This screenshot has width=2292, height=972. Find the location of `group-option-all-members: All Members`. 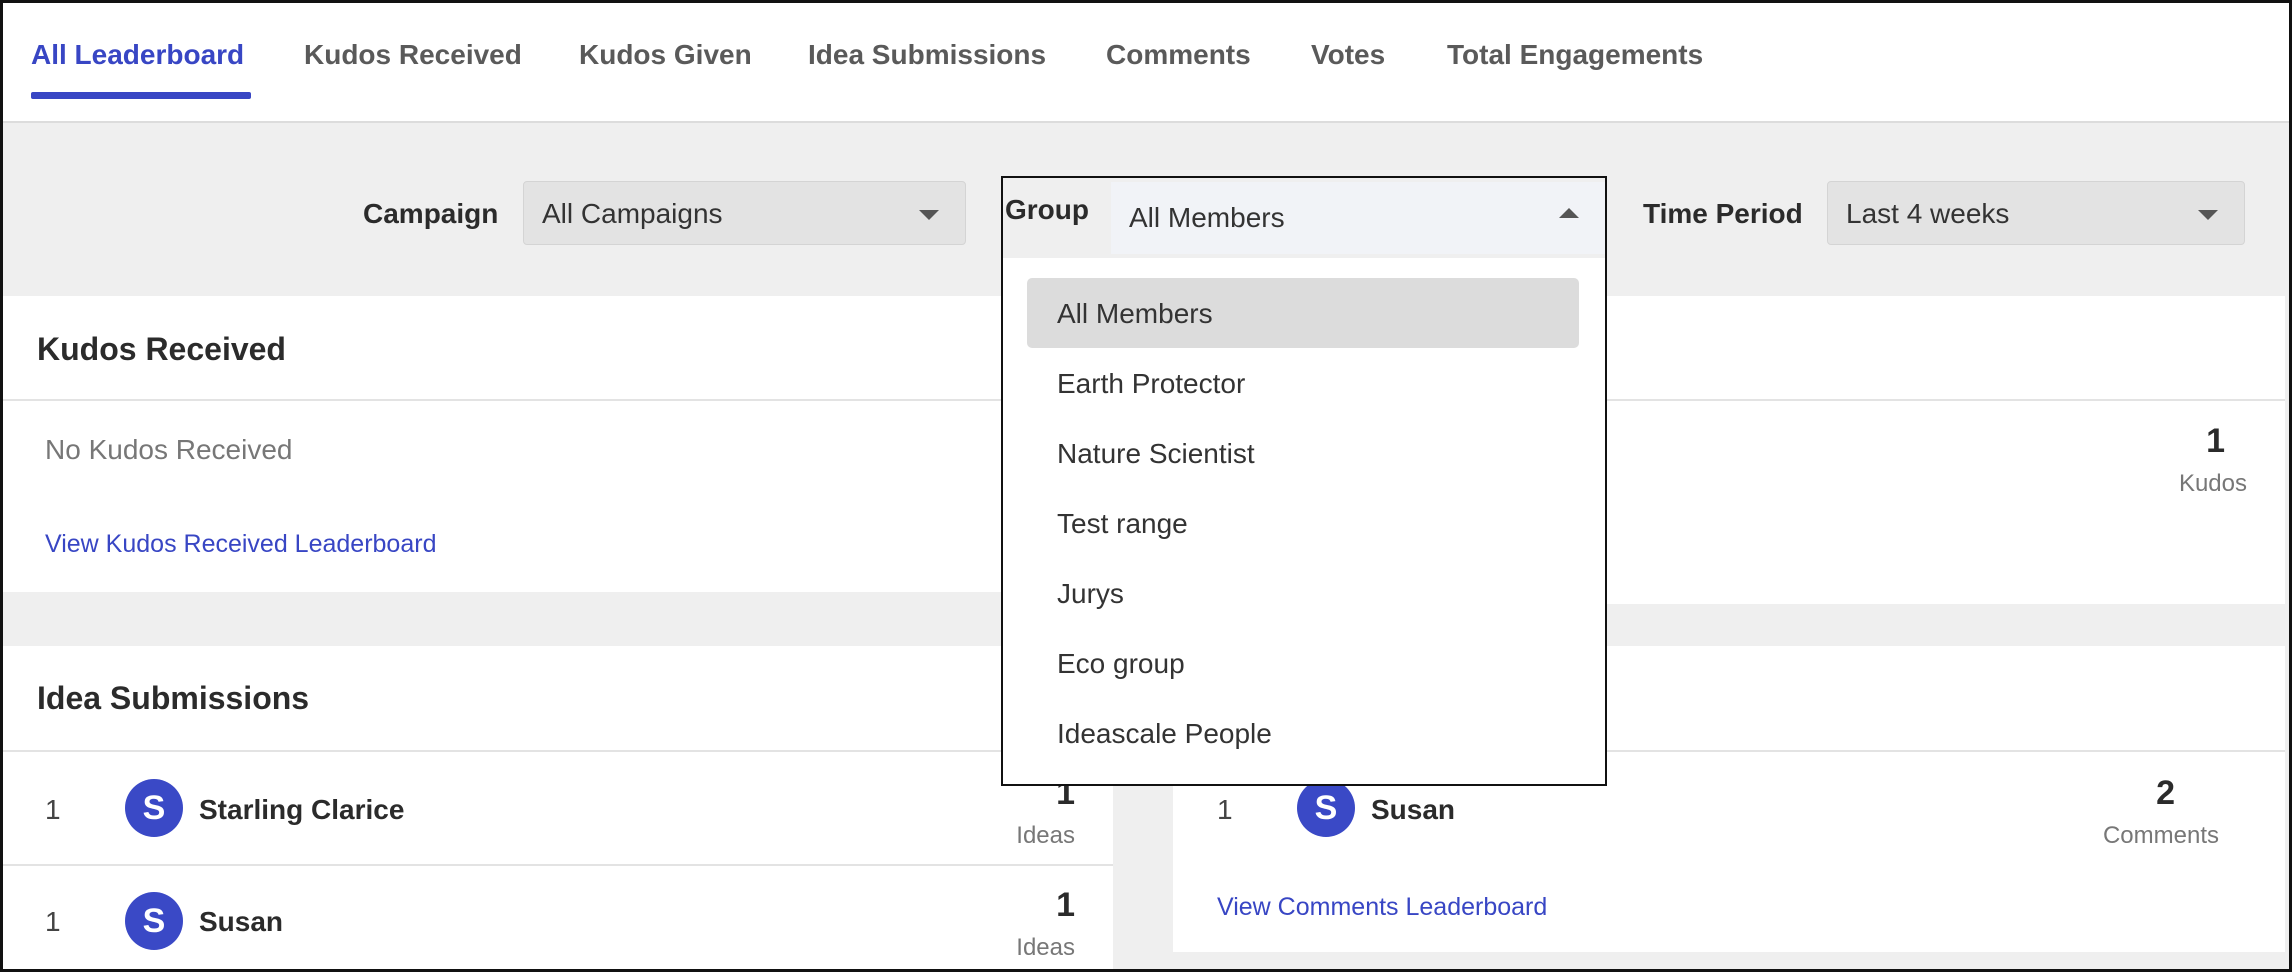

group-option-all-members: All Members is located at coordinates (1303, 313).